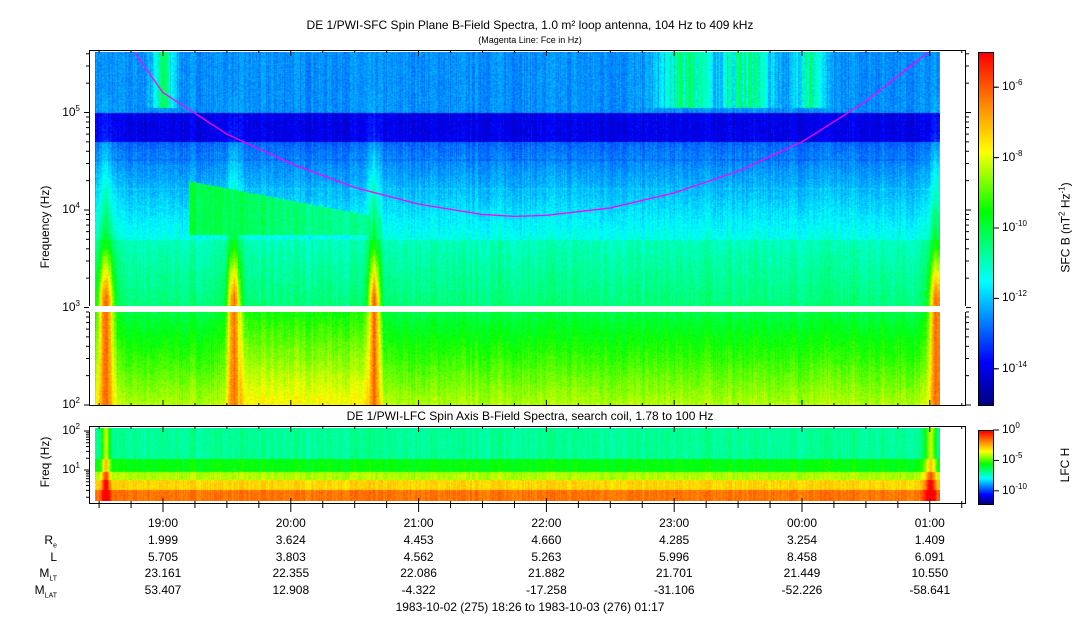  What do you see at coordinates (71, 468) in the screenshot?
I see `y-tick-label: 101` at bounding box center [71, 468].